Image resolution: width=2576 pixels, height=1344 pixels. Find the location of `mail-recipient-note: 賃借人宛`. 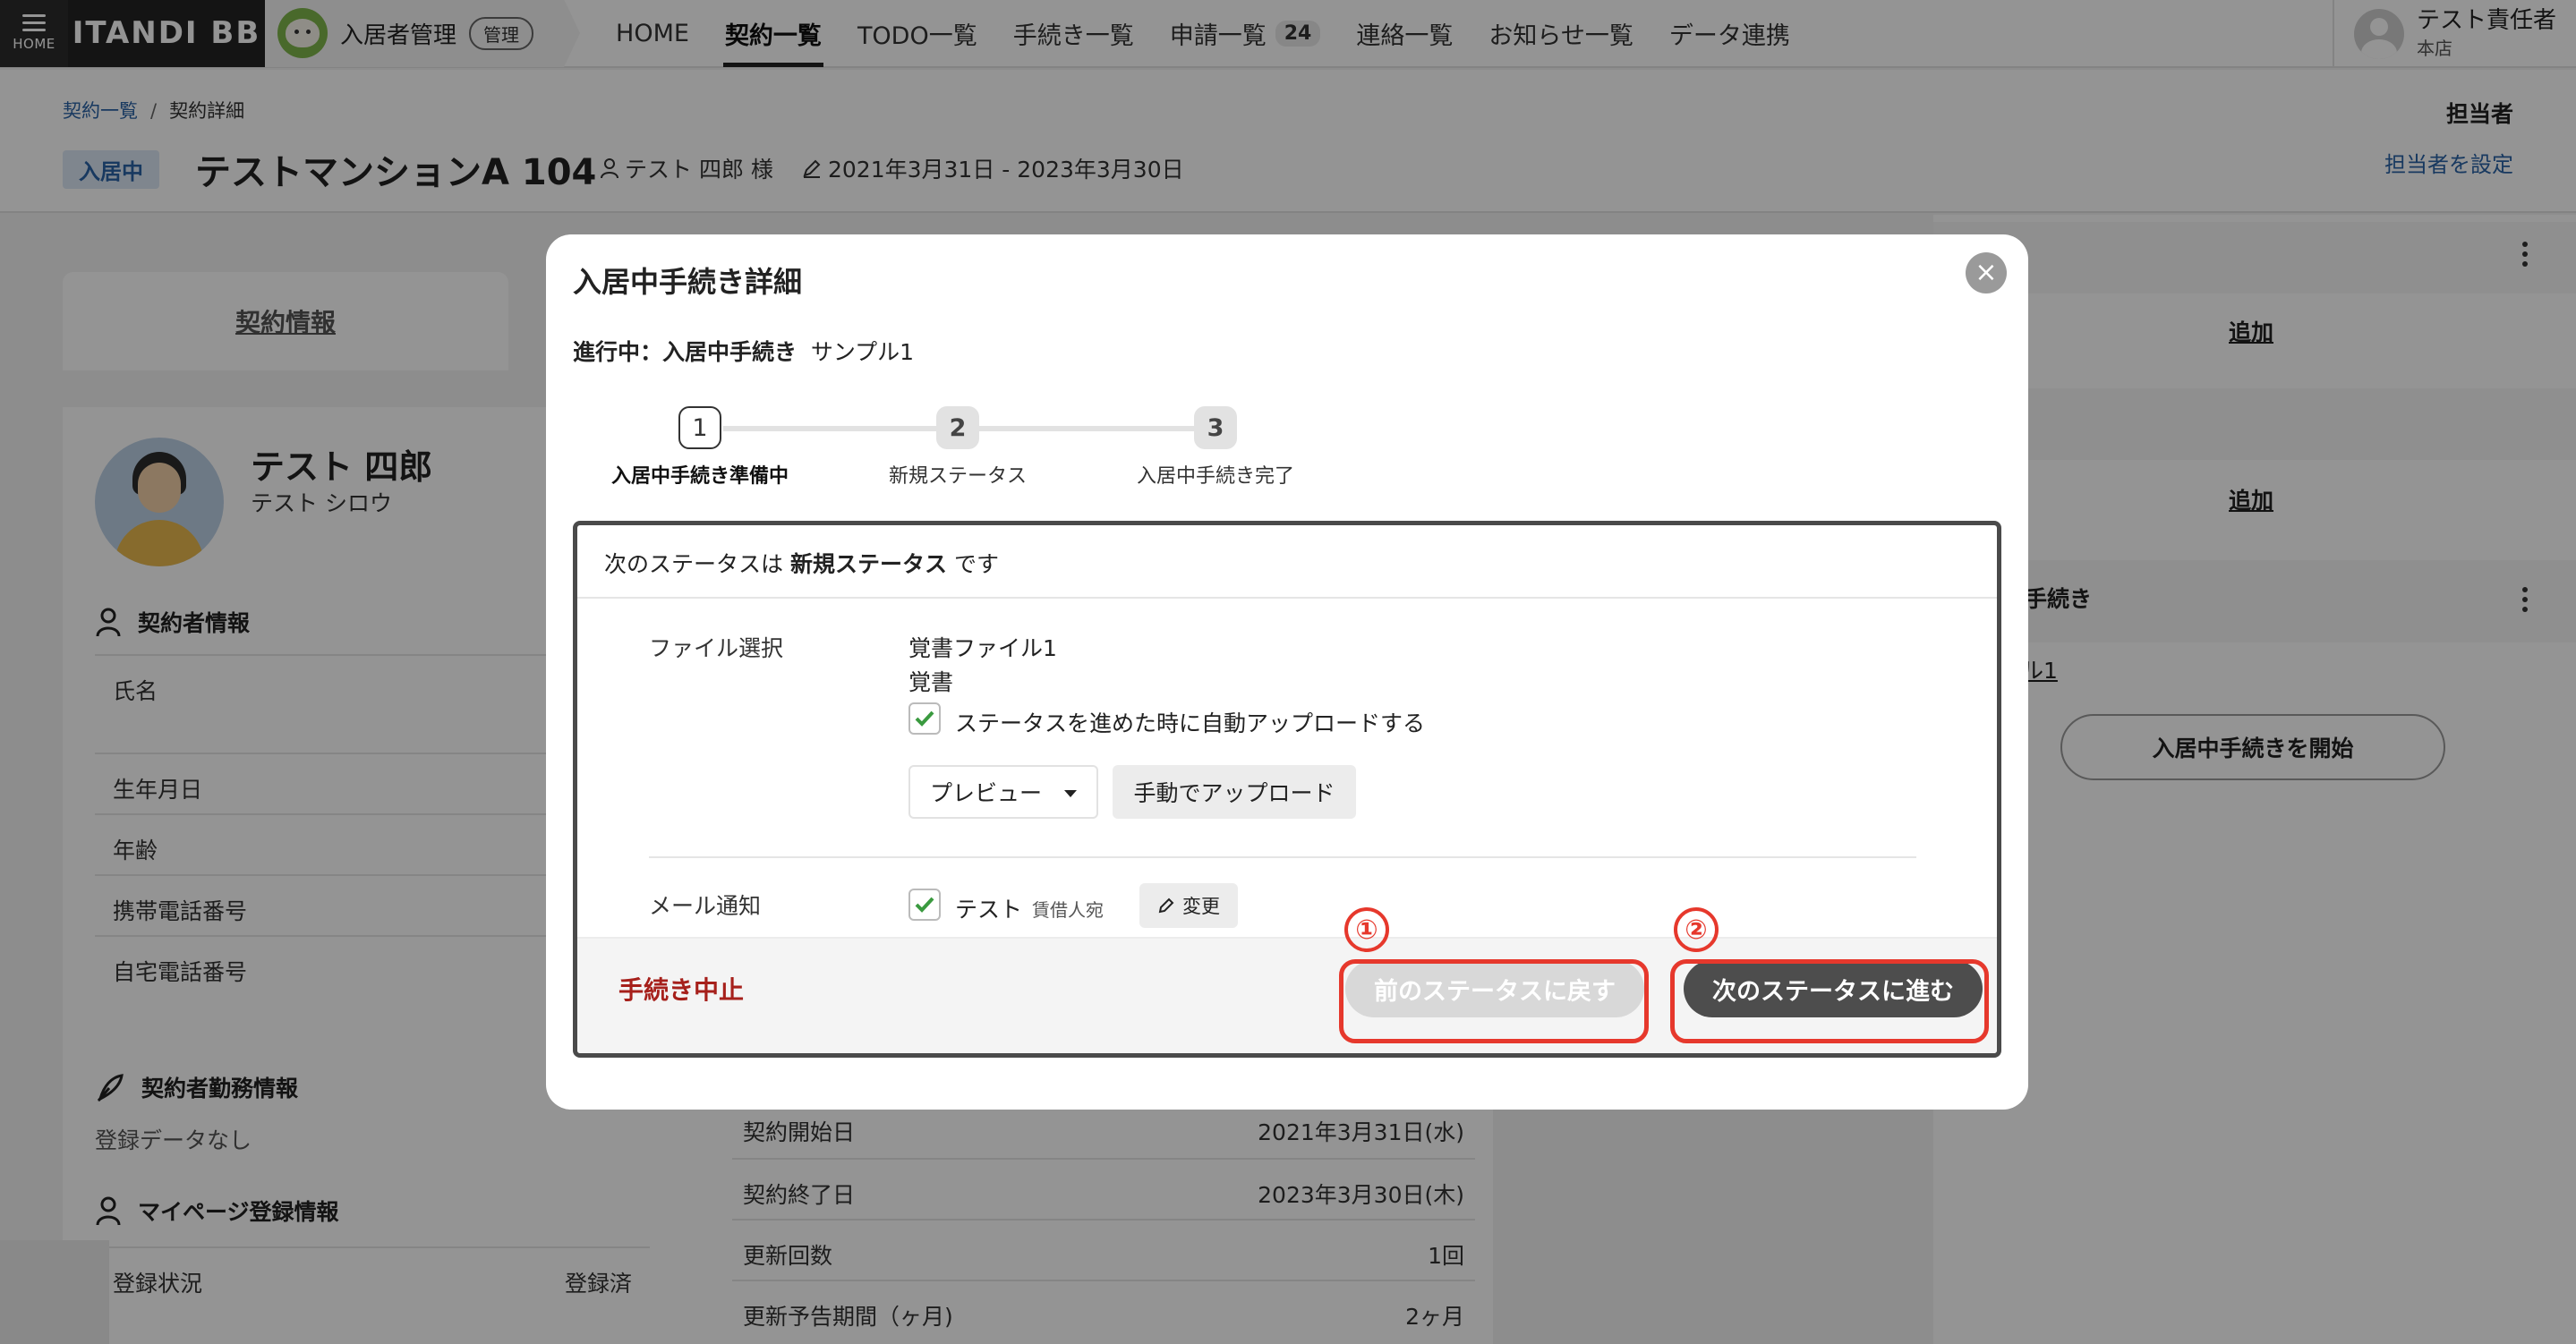

mail-recipient-note: 賃借人宛 is located at coordinates (1068, 910).